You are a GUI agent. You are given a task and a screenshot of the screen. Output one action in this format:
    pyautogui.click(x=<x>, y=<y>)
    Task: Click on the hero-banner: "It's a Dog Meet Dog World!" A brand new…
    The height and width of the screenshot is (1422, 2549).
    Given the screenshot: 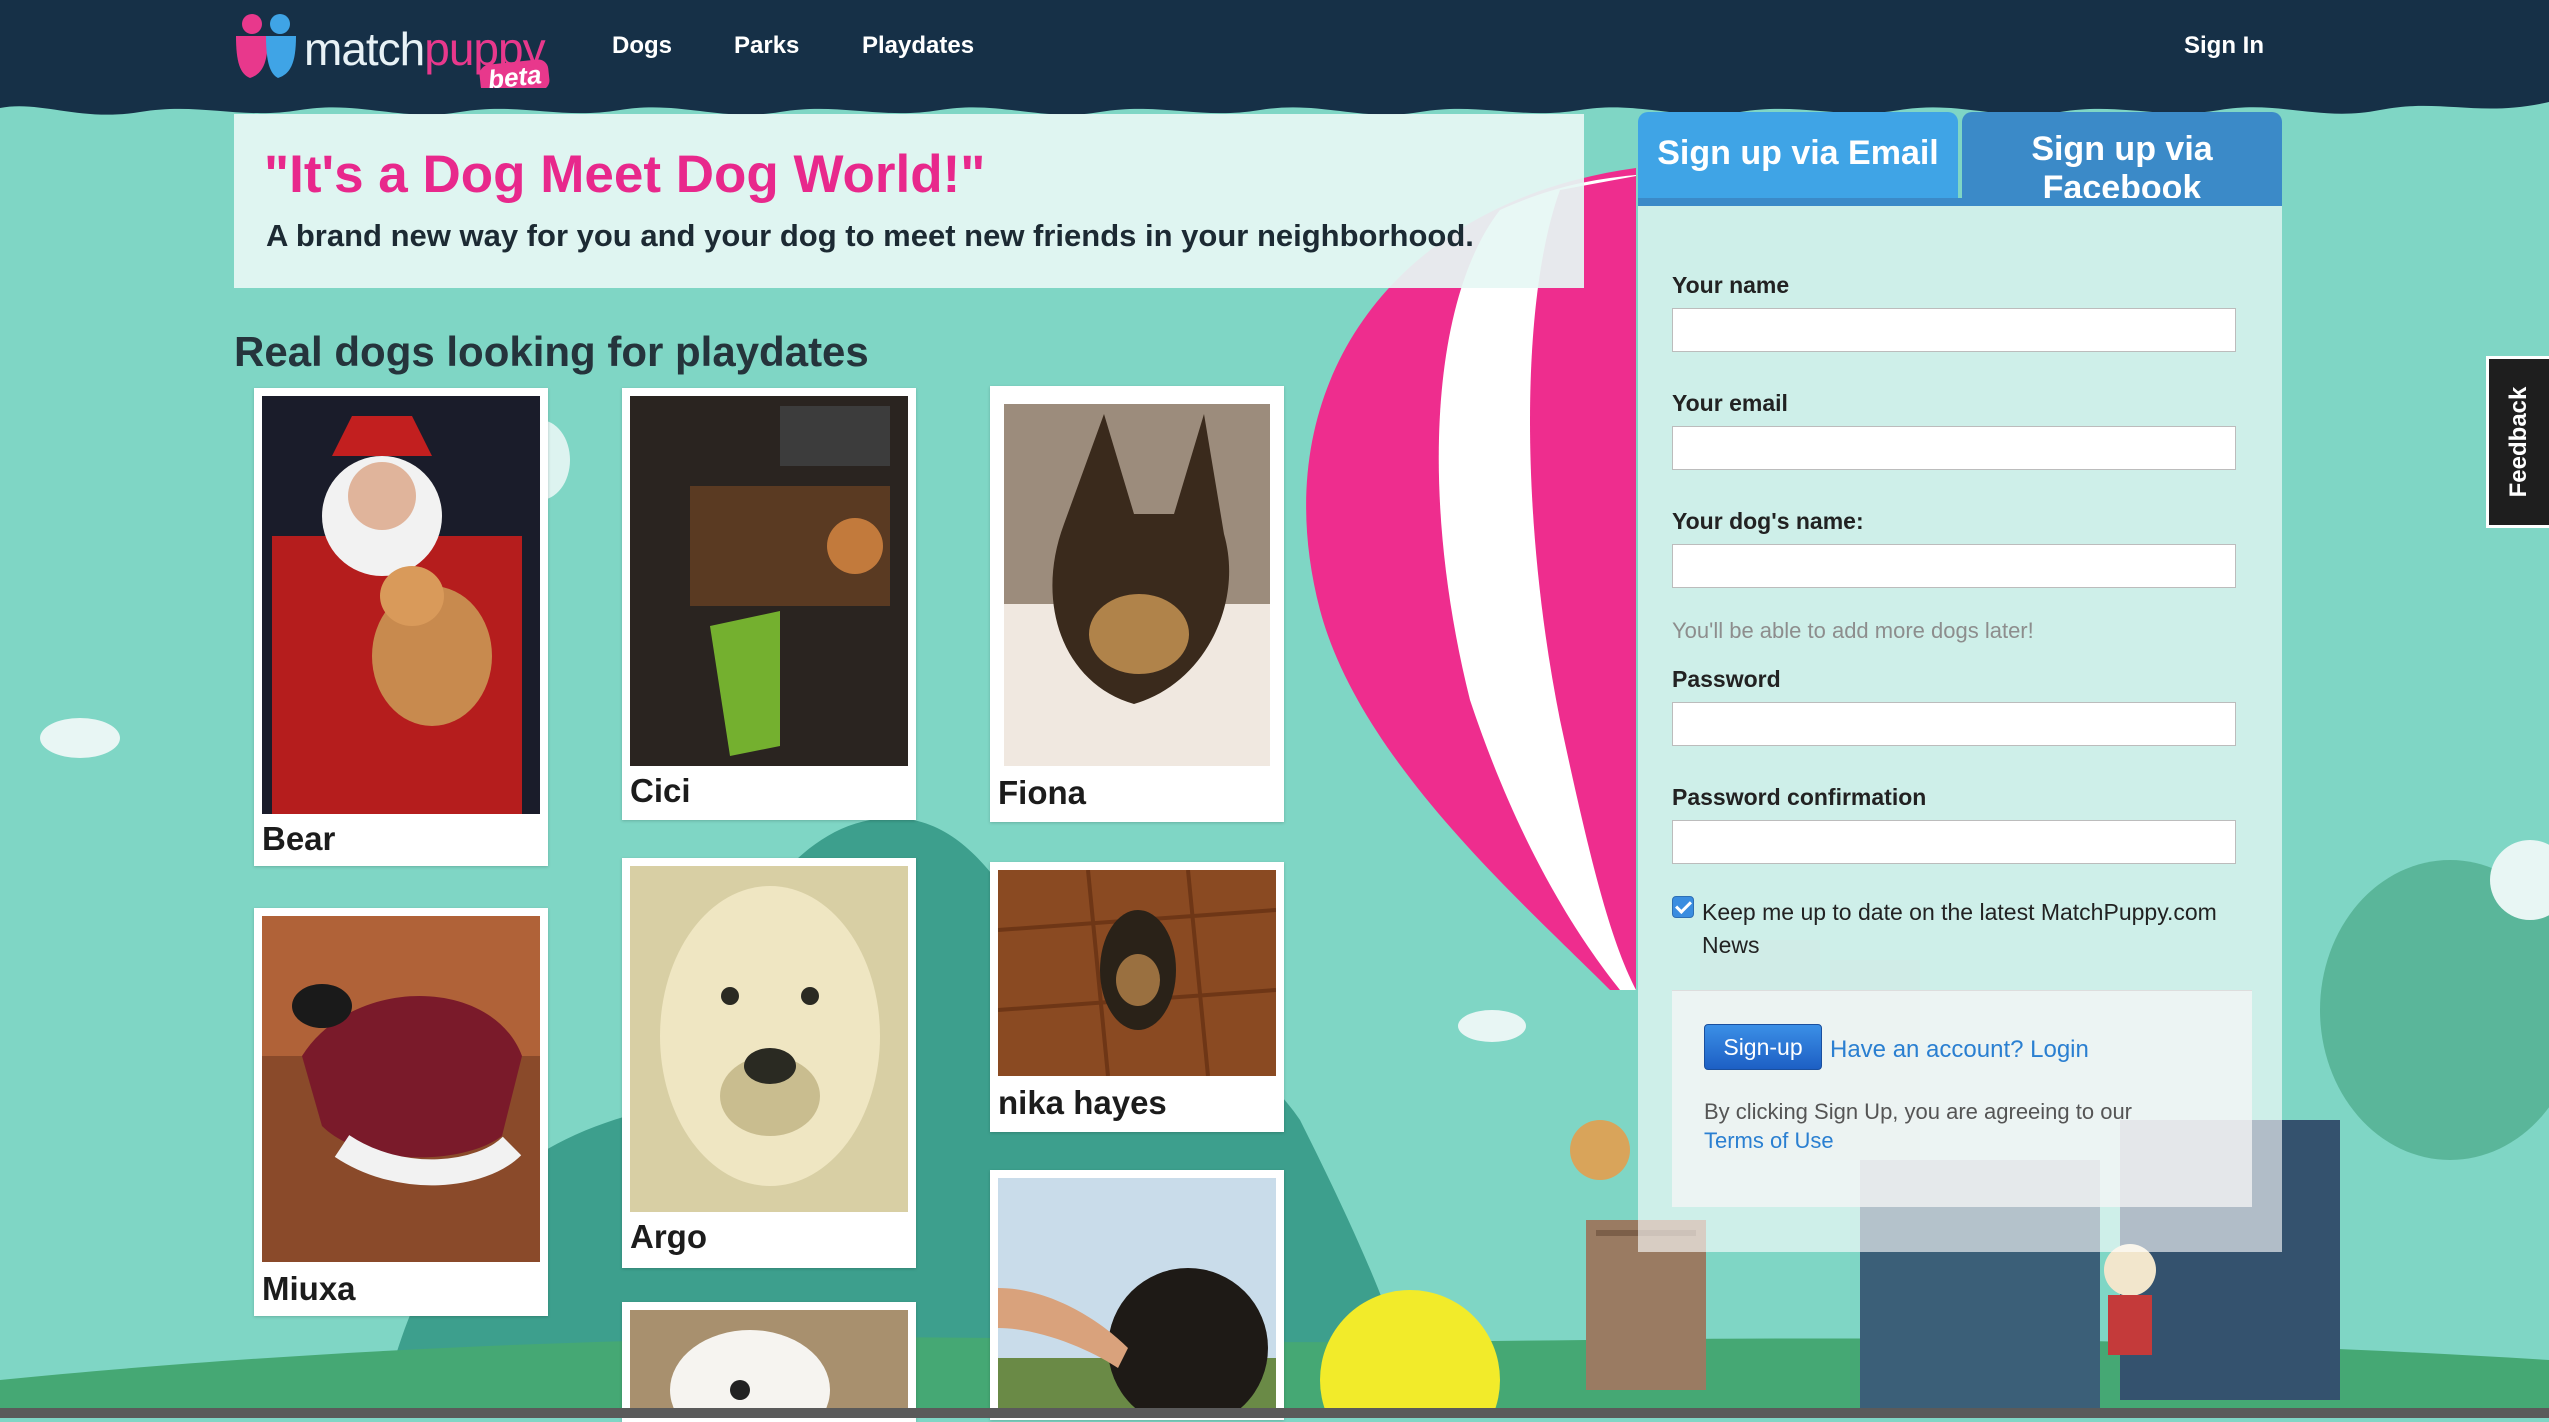 What is the action you would take?
    pyautogui.click(x=909, y=201)
    